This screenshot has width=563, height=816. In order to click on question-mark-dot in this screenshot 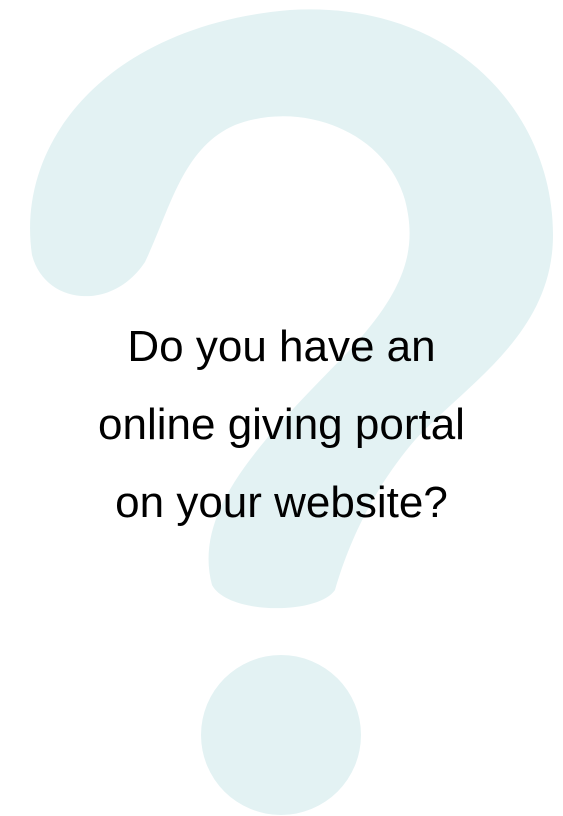, I will do `click(281, 735)`.